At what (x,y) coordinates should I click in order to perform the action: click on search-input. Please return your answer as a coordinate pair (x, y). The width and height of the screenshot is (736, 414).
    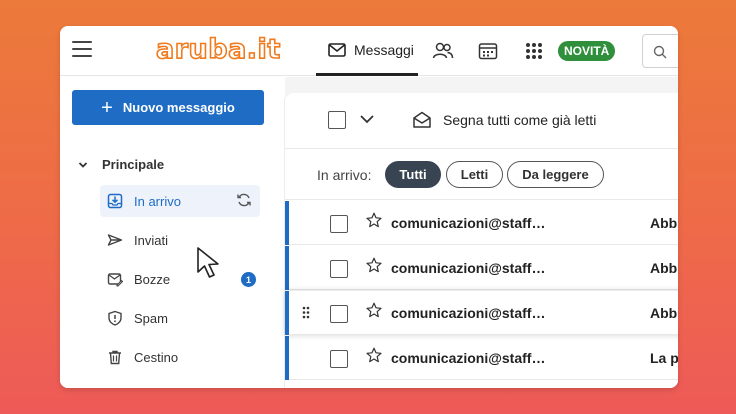
    Looking at the image, I should click on (660, 51).